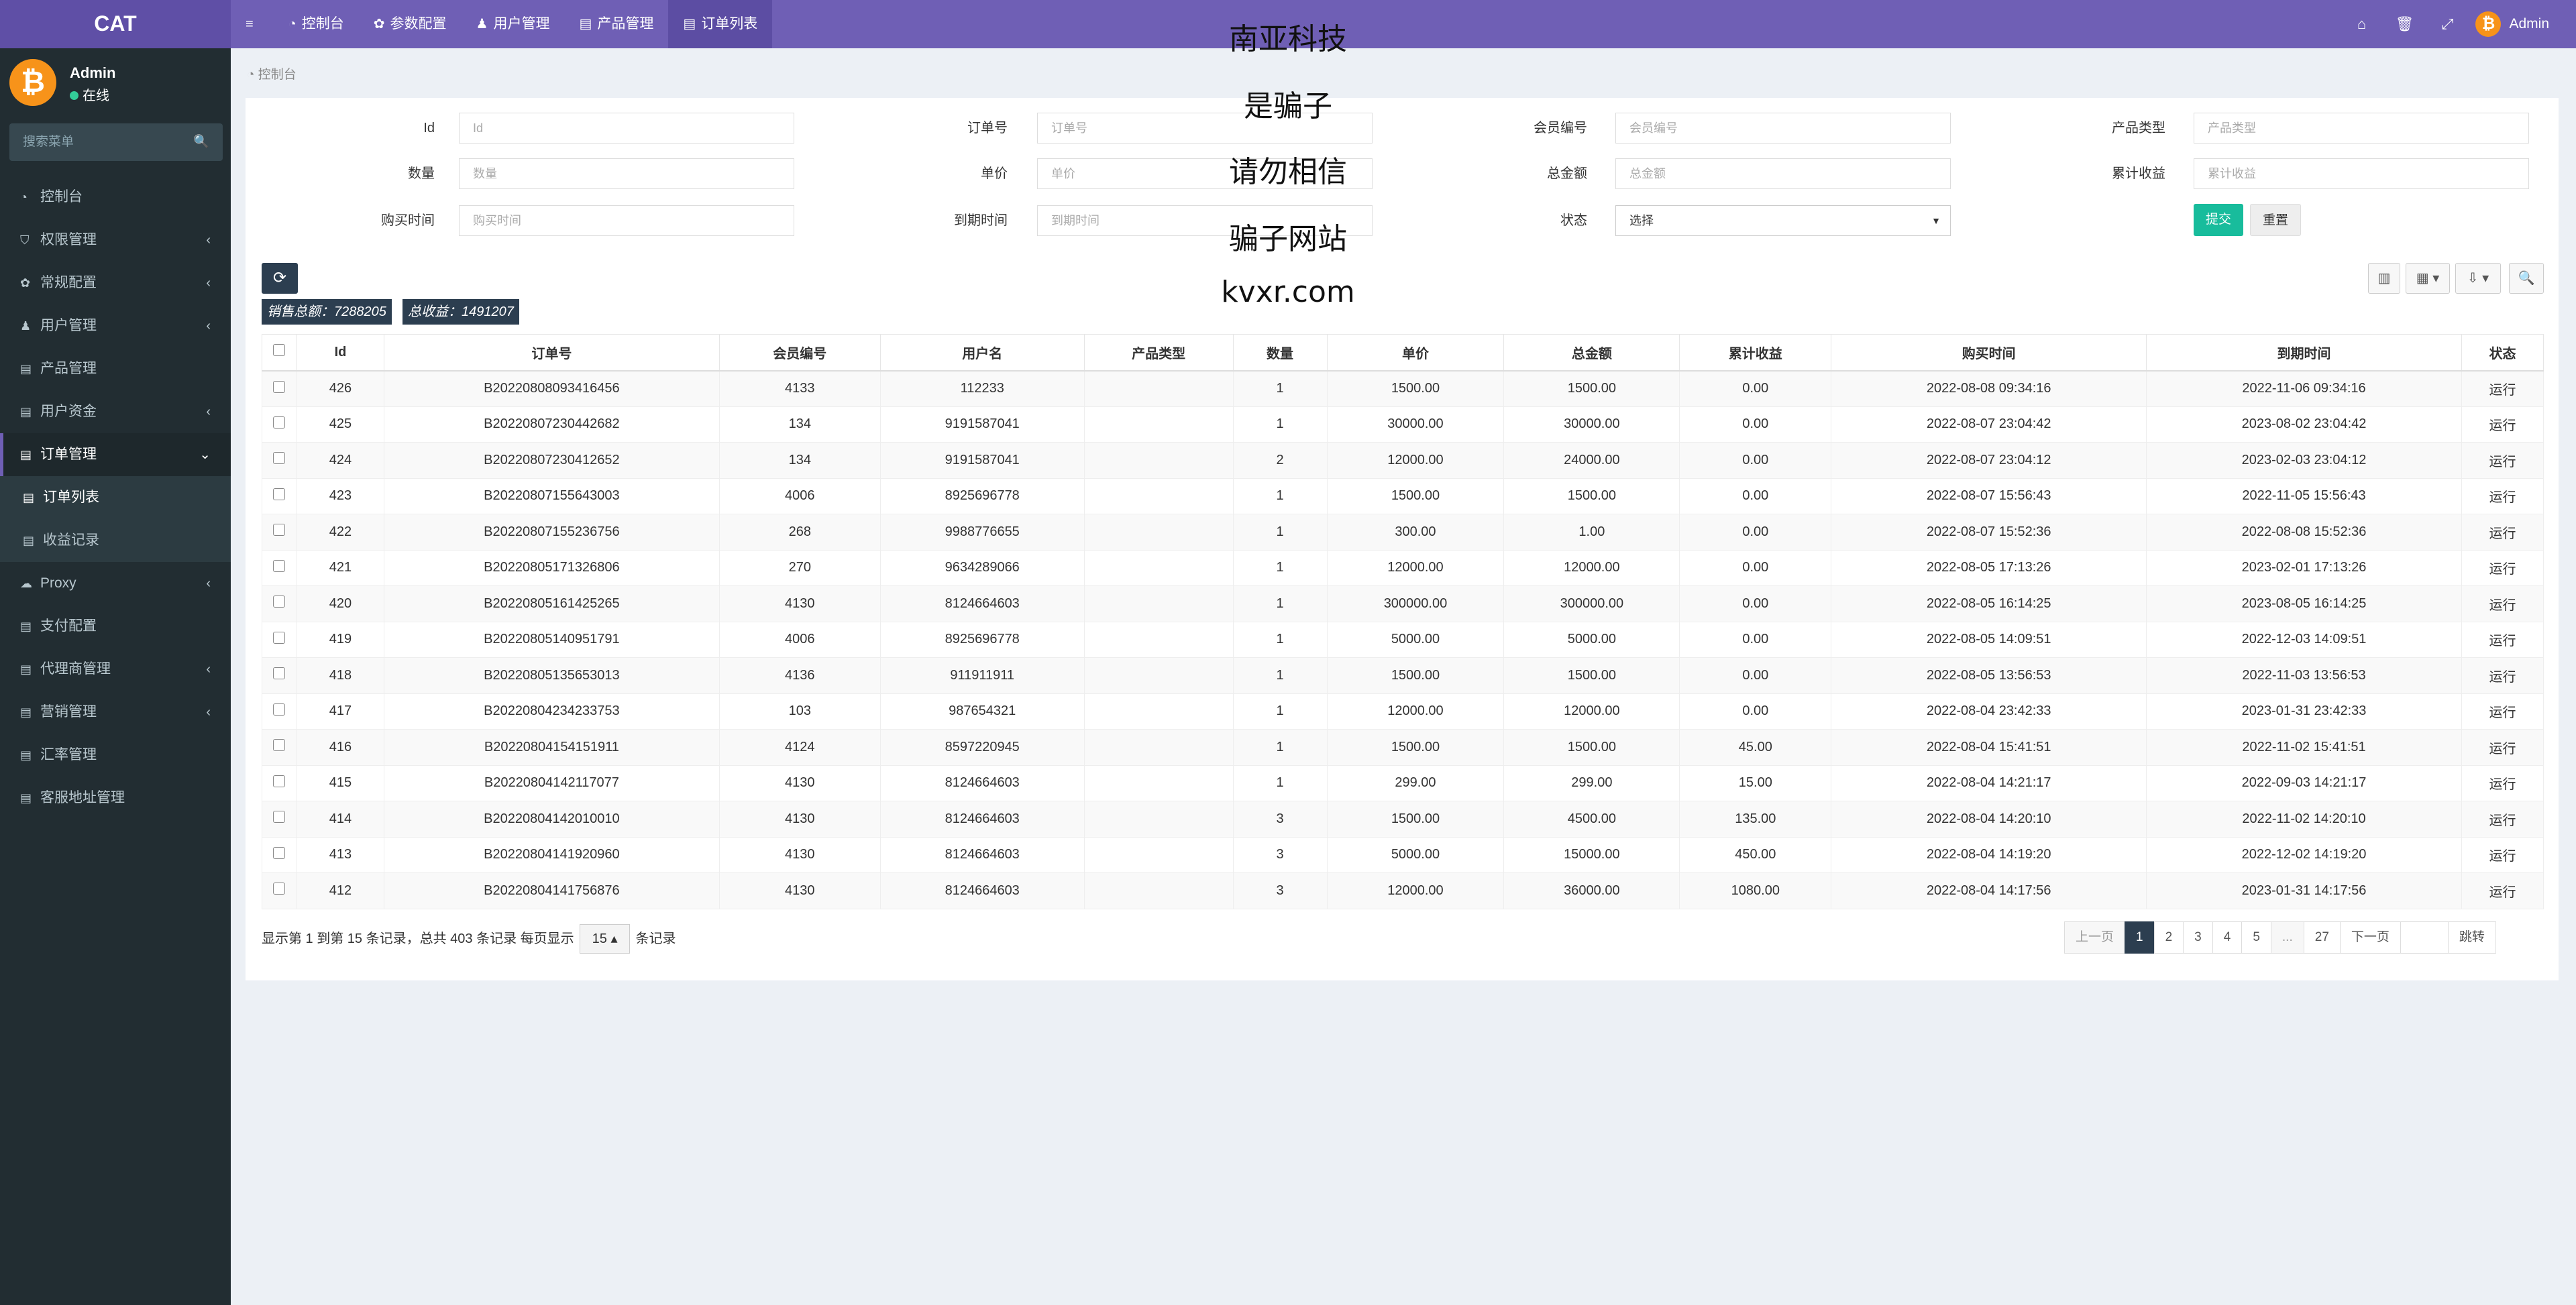 This screenshot has height=1305, width=2576. I want to click on page-button: 4, so click(2227, 938).